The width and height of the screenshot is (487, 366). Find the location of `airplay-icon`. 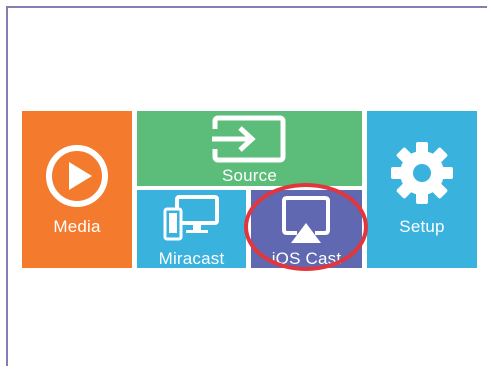

airplay-icon is located at coordinates (306, 219).